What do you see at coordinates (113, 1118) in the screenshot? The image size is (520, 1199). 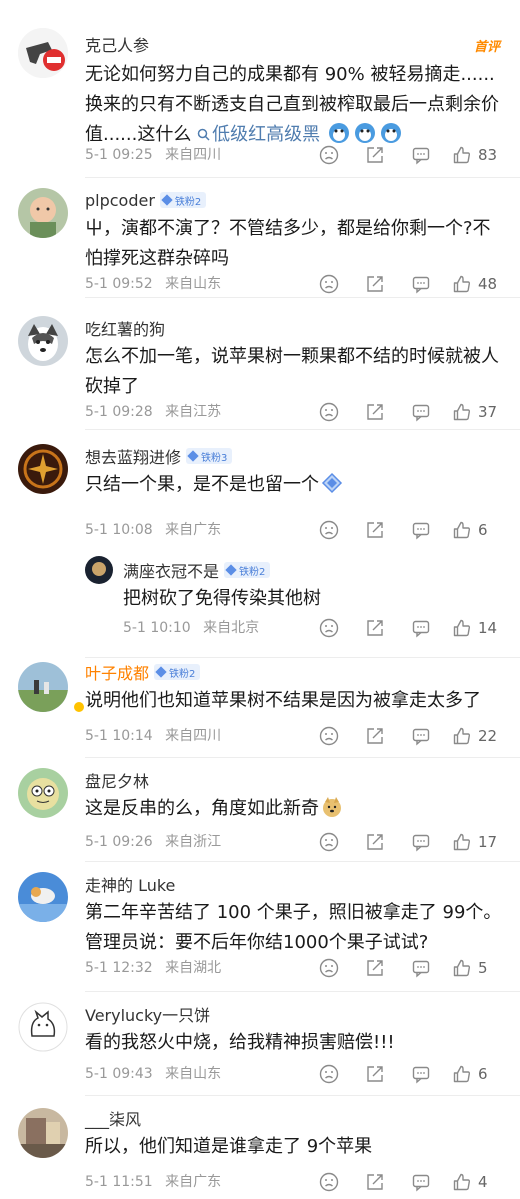 I see `username: ___柒风` at bounding box center [113, 1118].